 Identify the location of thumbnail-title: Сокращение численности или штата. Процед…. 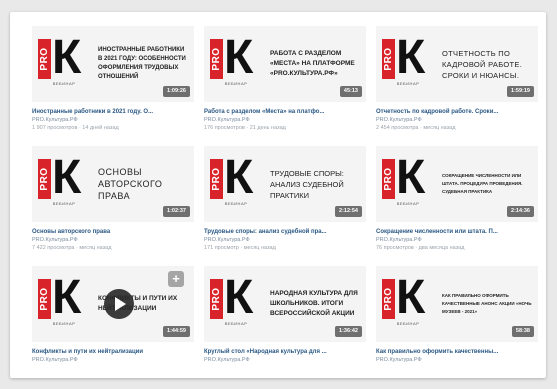
(482, 183).